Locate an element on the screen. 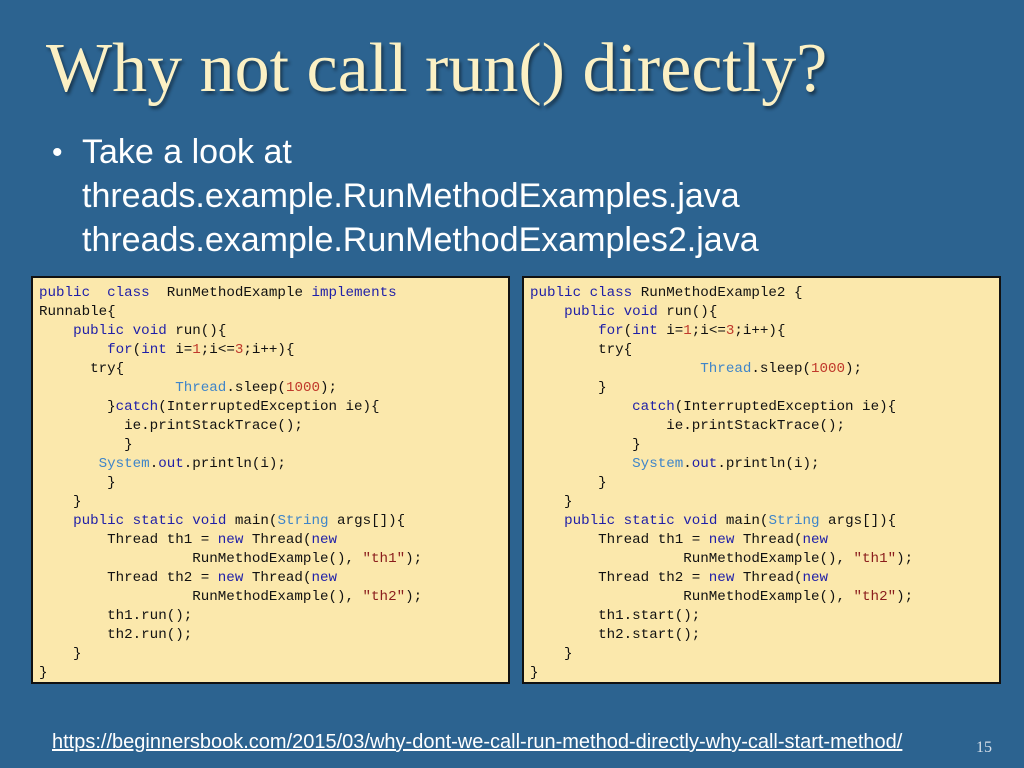 This screenshot has width=1024, height=768. code-line: try{ is located at coordinates (581, 350).